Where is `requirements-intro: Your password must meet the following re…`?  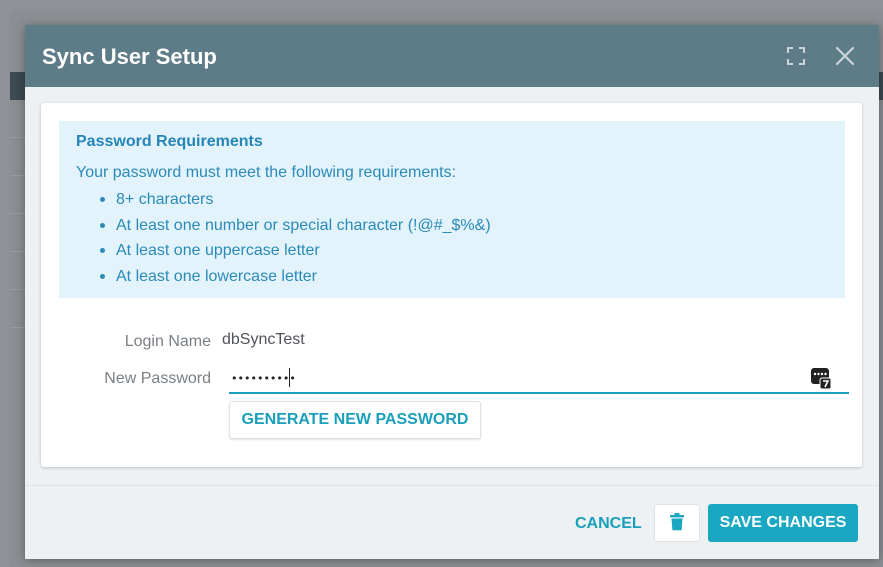
requirements-intro: Your password must meet the following re… is located at coordinates (266, 172).